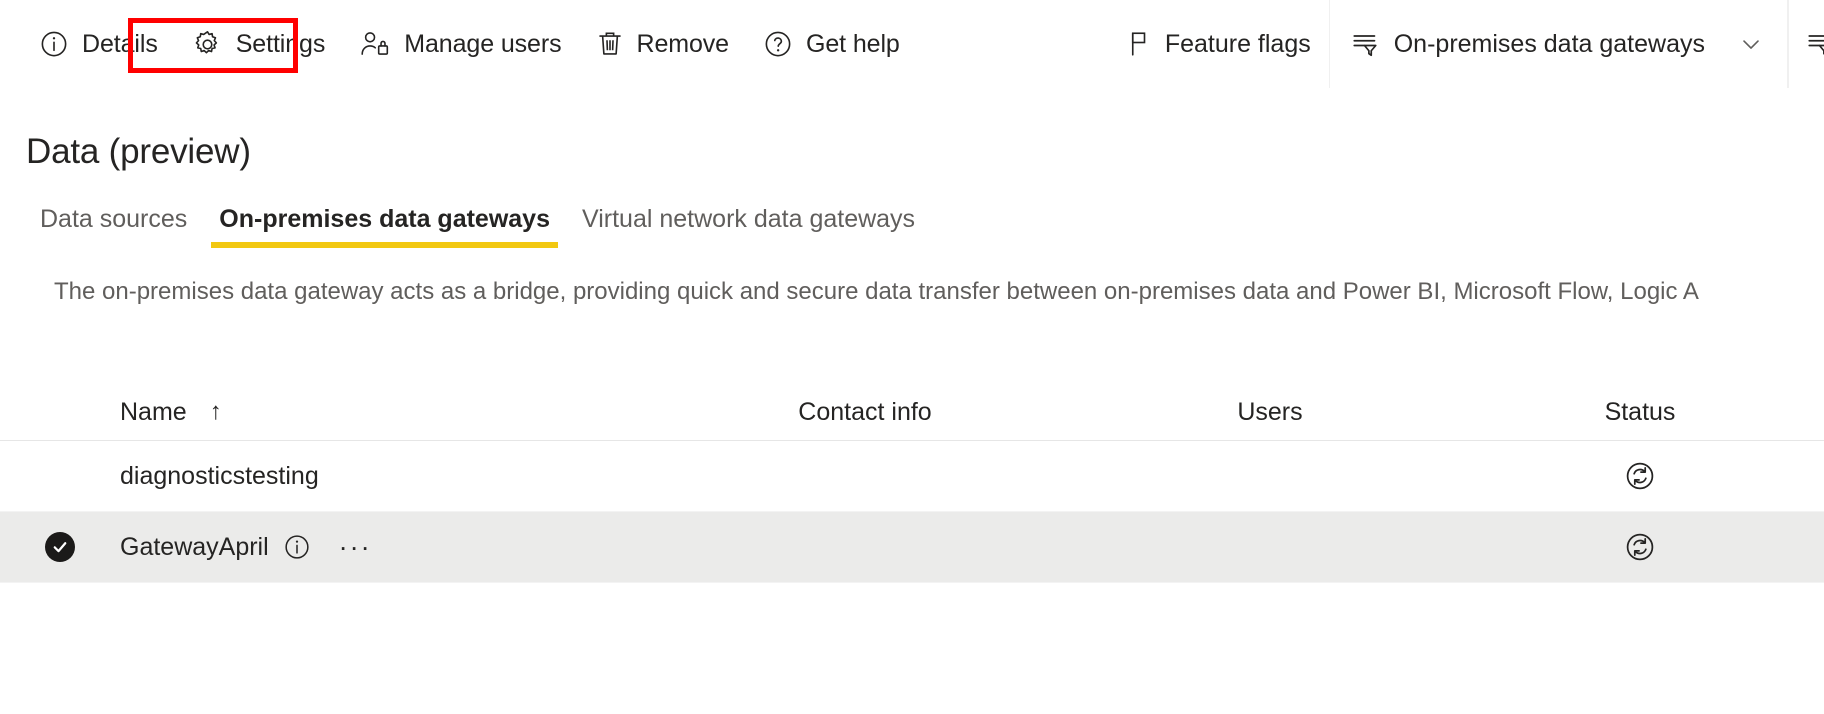  I want to click on remove-label: Remove, so click(683, 43).